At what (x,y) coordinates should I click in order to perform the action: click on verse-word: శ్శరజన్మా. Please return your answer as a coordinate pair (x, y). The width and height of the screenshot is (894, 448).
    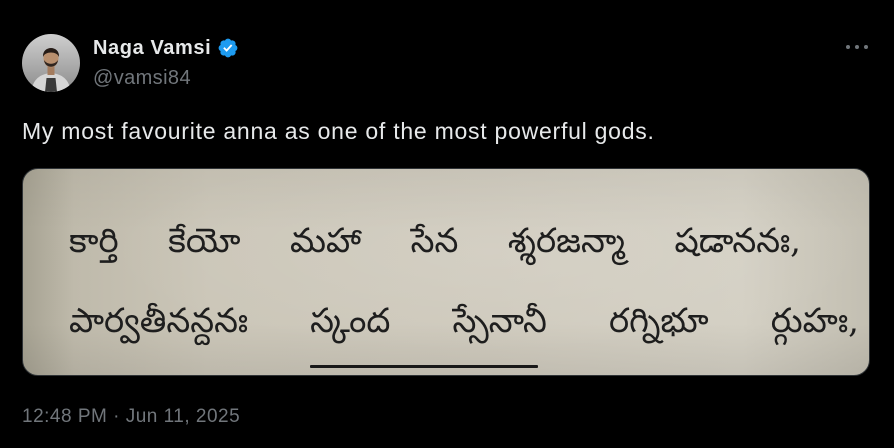
    Looking at the image, I should click on (566, 241).